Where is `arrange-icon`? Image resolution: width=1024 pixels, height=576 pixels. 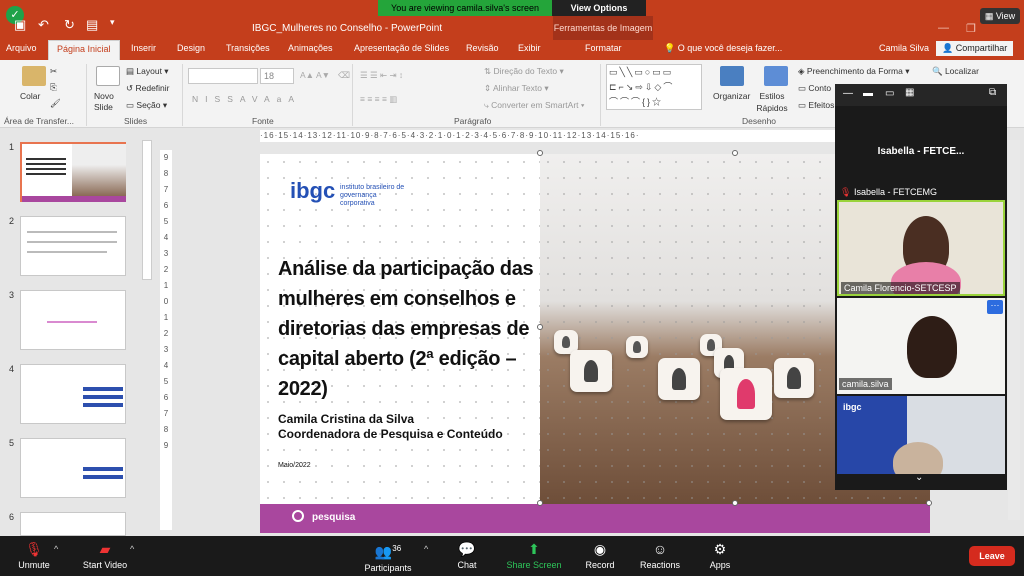 arrange-icon is located at coordinates (732, 76).